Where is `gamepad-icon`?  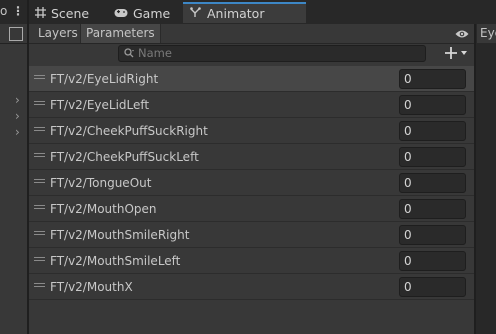 gamepad-icon is located at coordinates (121, 13).